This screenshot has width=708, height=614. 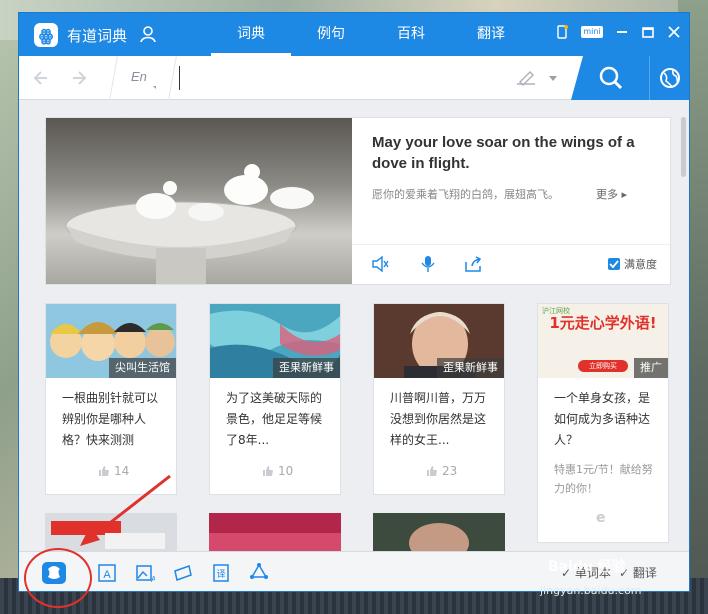 I want to click on tab-translate: 翻译, so click(x=491, y=34).